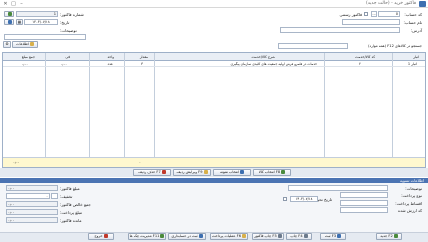  I want to click on delete-row-label: حذف ردیف, so click(147, 172).